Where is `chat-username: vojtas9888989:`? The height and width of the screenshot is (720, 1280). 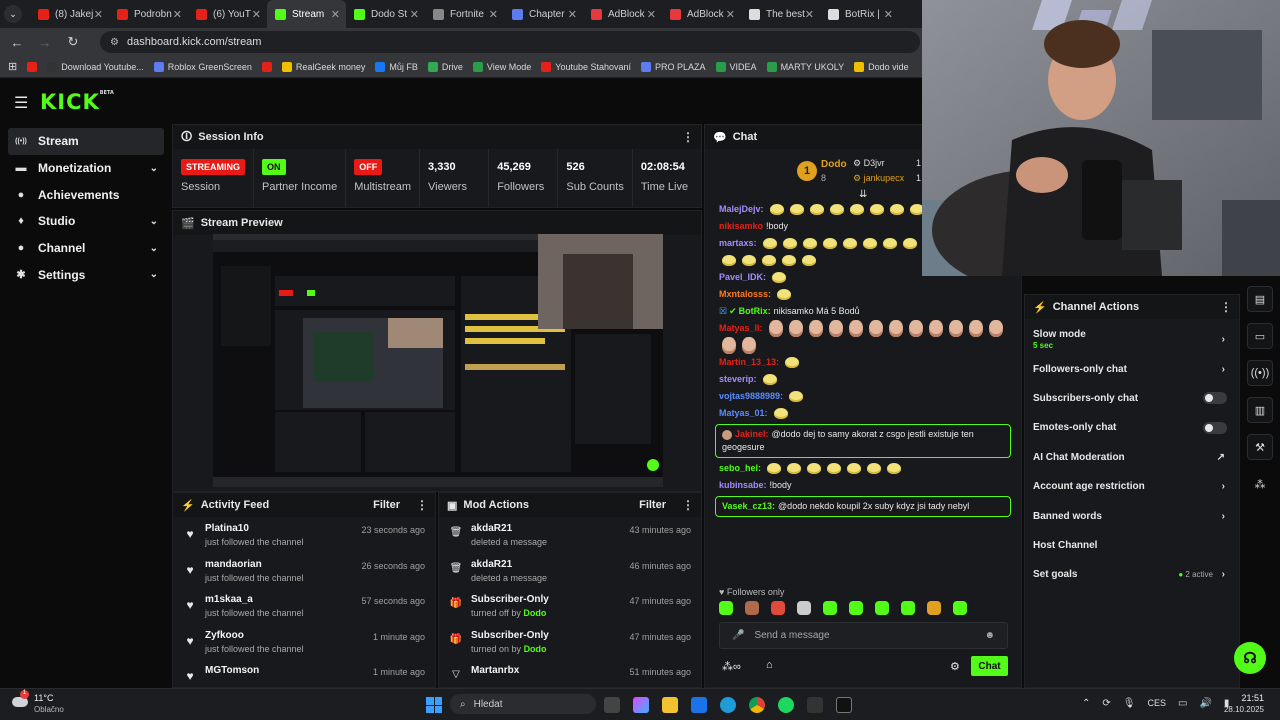 chat-username: vojtas9888989: is located at coordinates (751, 396).